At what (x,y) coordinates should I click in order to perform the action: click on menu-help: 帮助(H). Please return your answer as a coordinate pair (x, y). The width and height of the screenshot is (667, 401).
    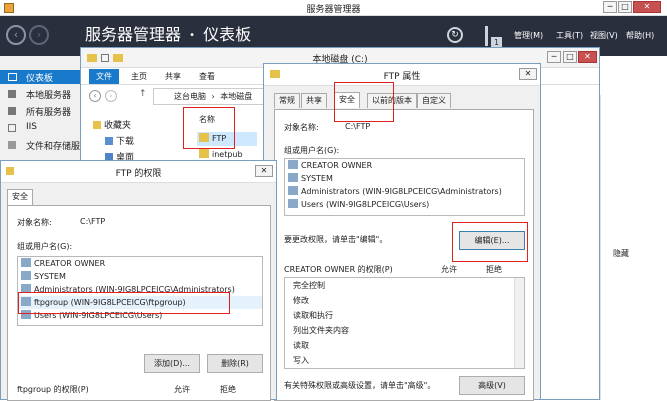
    Looking at the image, I should click on (640, 35).